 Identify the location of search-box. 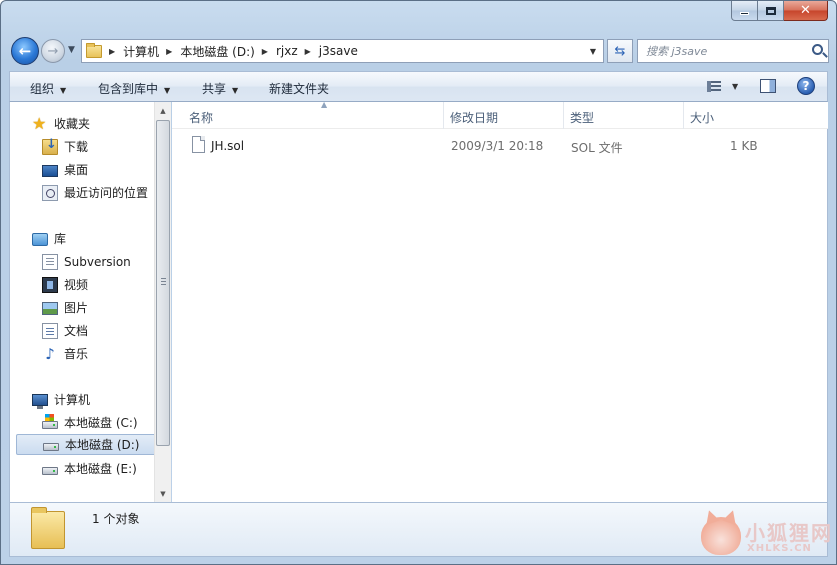
(733, 51).